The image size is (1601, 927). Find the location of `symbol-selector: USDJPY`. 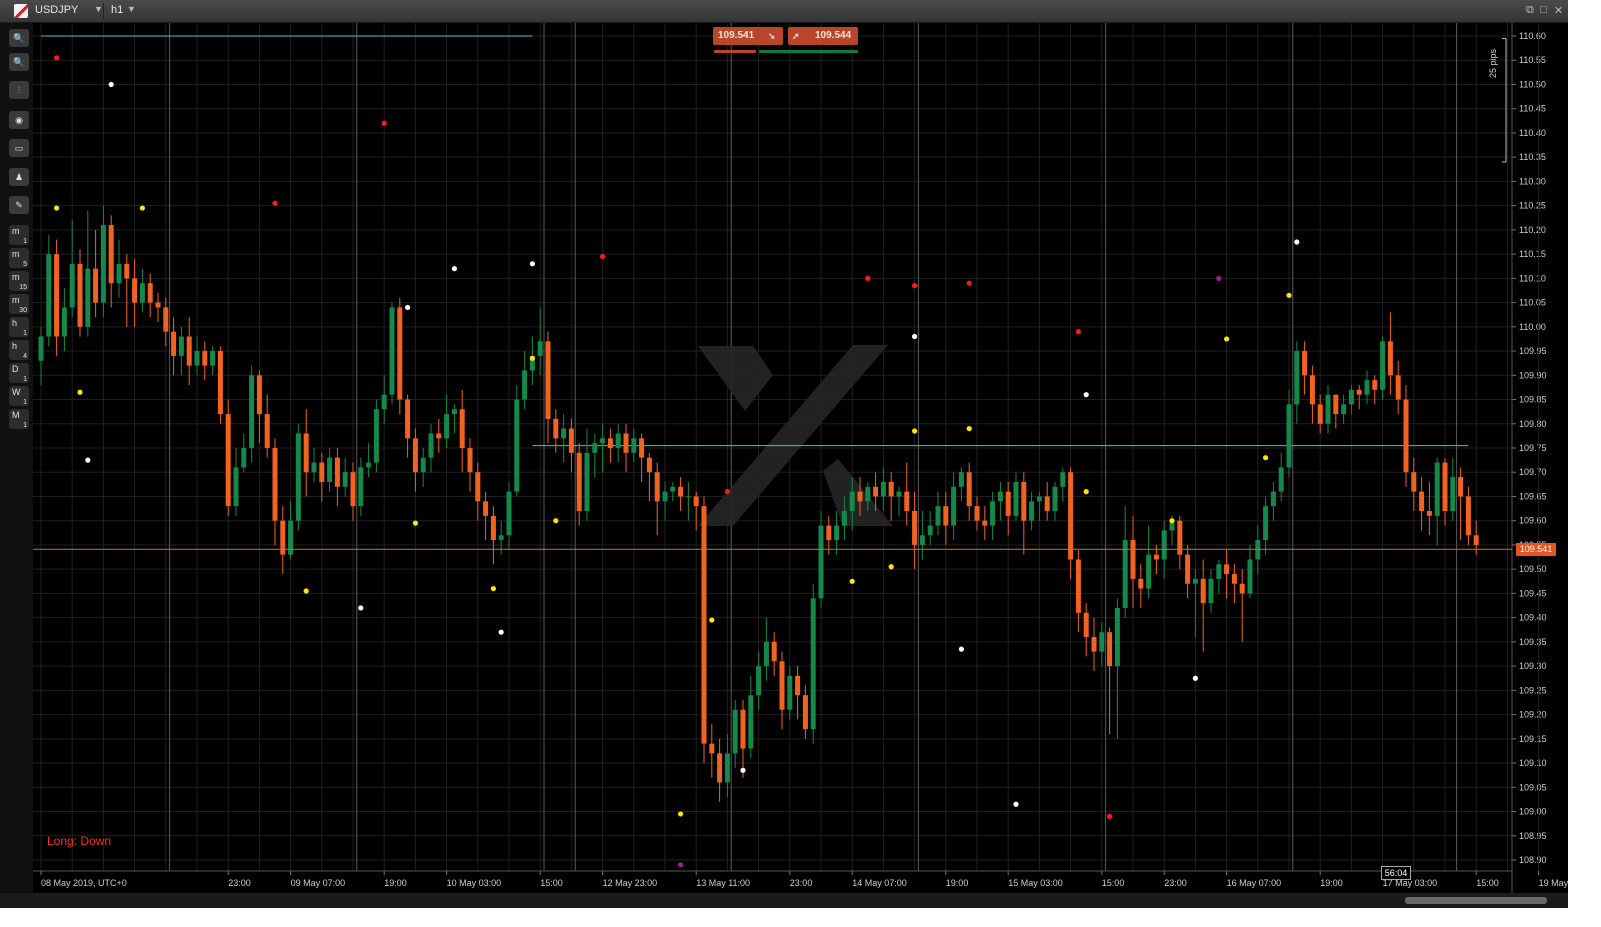

symbol-selector: USDJPY is located at coordinates (56, 10).